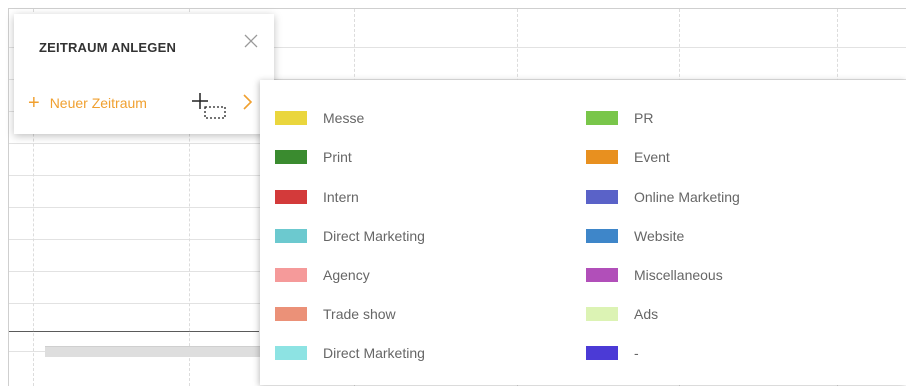 The height and width of the screenshot is (386, 906). What do you see at coordinates (313, 157) in the screenshot?
I see `category-item-print: Print` at bounding box center [313, 157].